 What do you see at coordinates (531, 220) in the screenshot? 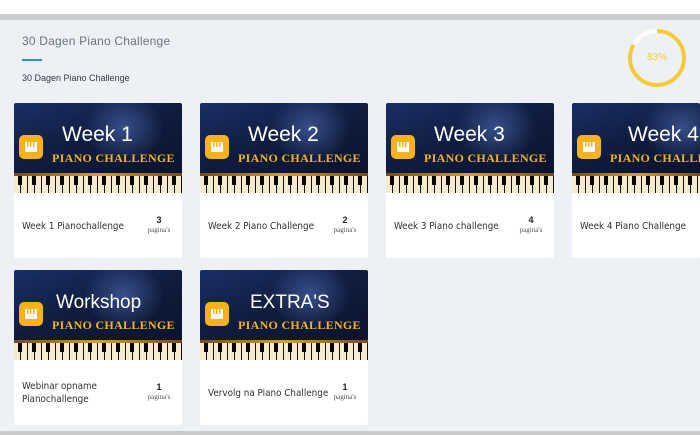
I see `page-count-number: 4` at bounding box center [531, 220].